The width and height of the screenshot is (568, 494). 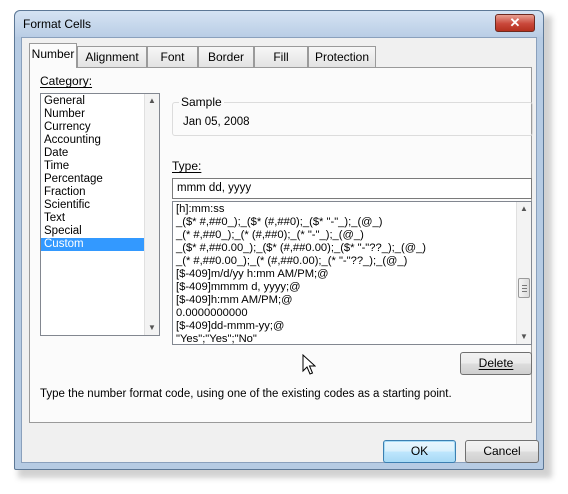 What do you see at coordinates (92, 179) in the screenshot?
I see `category-item-percentage: Percentage` at bounding box center [92, 179].